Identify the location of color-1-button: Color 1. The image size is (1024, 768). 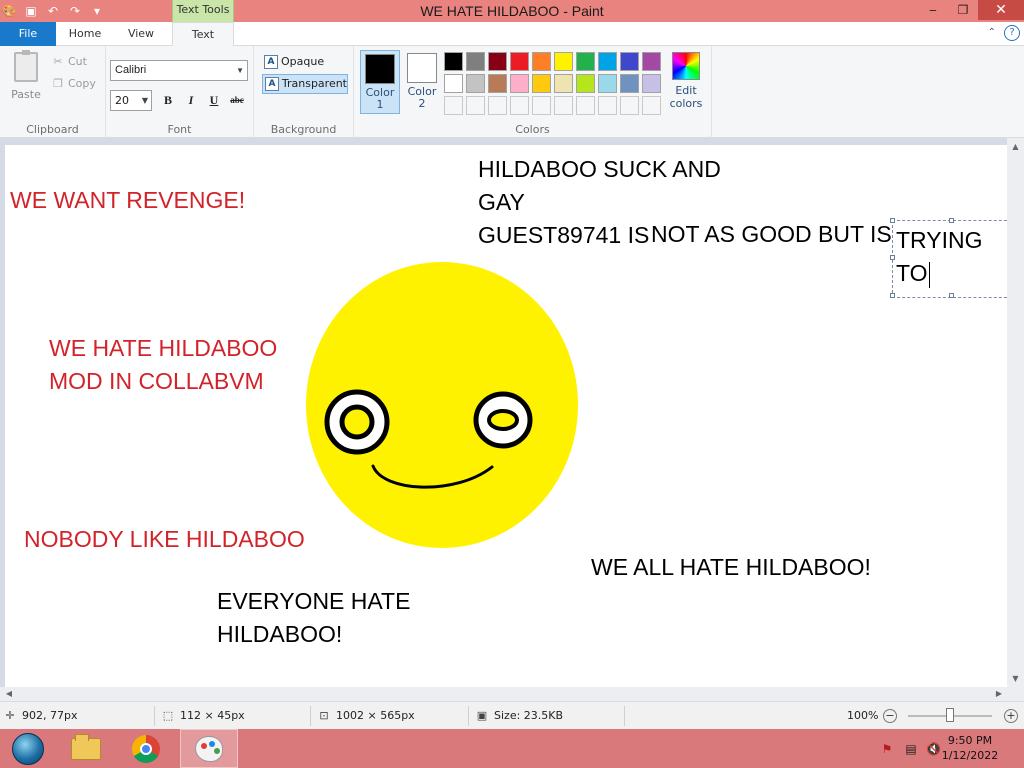
(380, 82).